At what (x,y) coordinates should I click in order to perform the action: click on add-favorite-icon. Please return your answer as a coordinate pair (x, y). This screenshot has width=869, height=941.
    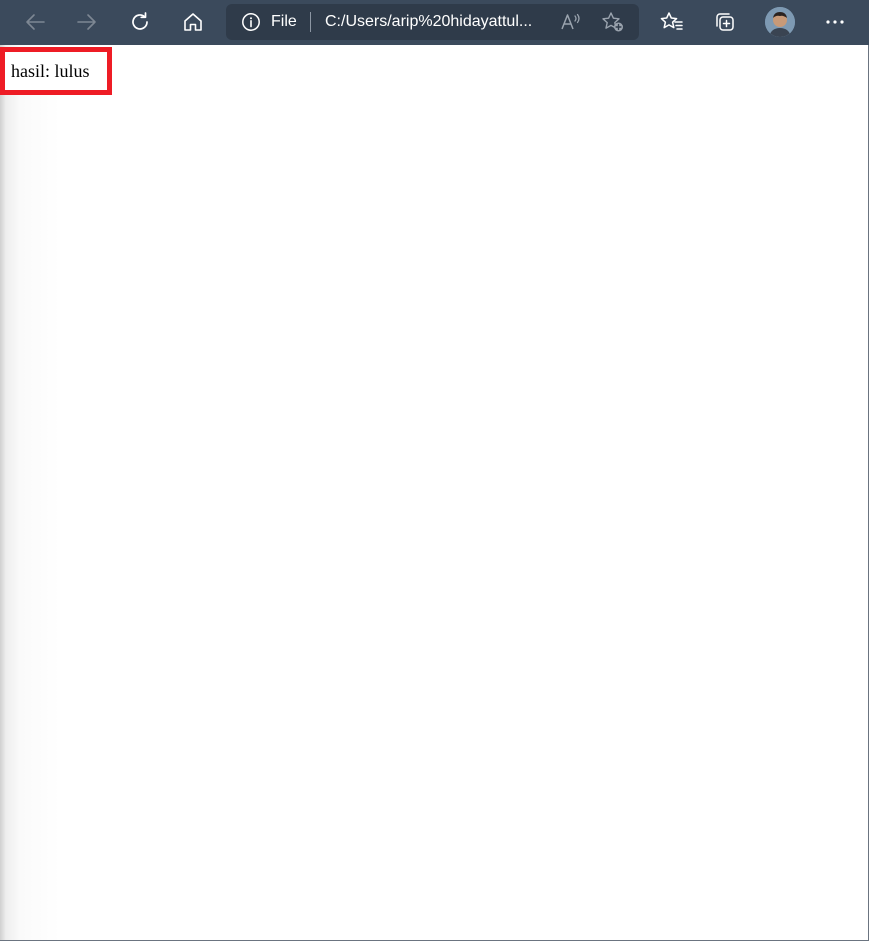
    Looking at the image, I should click on (612, 22).